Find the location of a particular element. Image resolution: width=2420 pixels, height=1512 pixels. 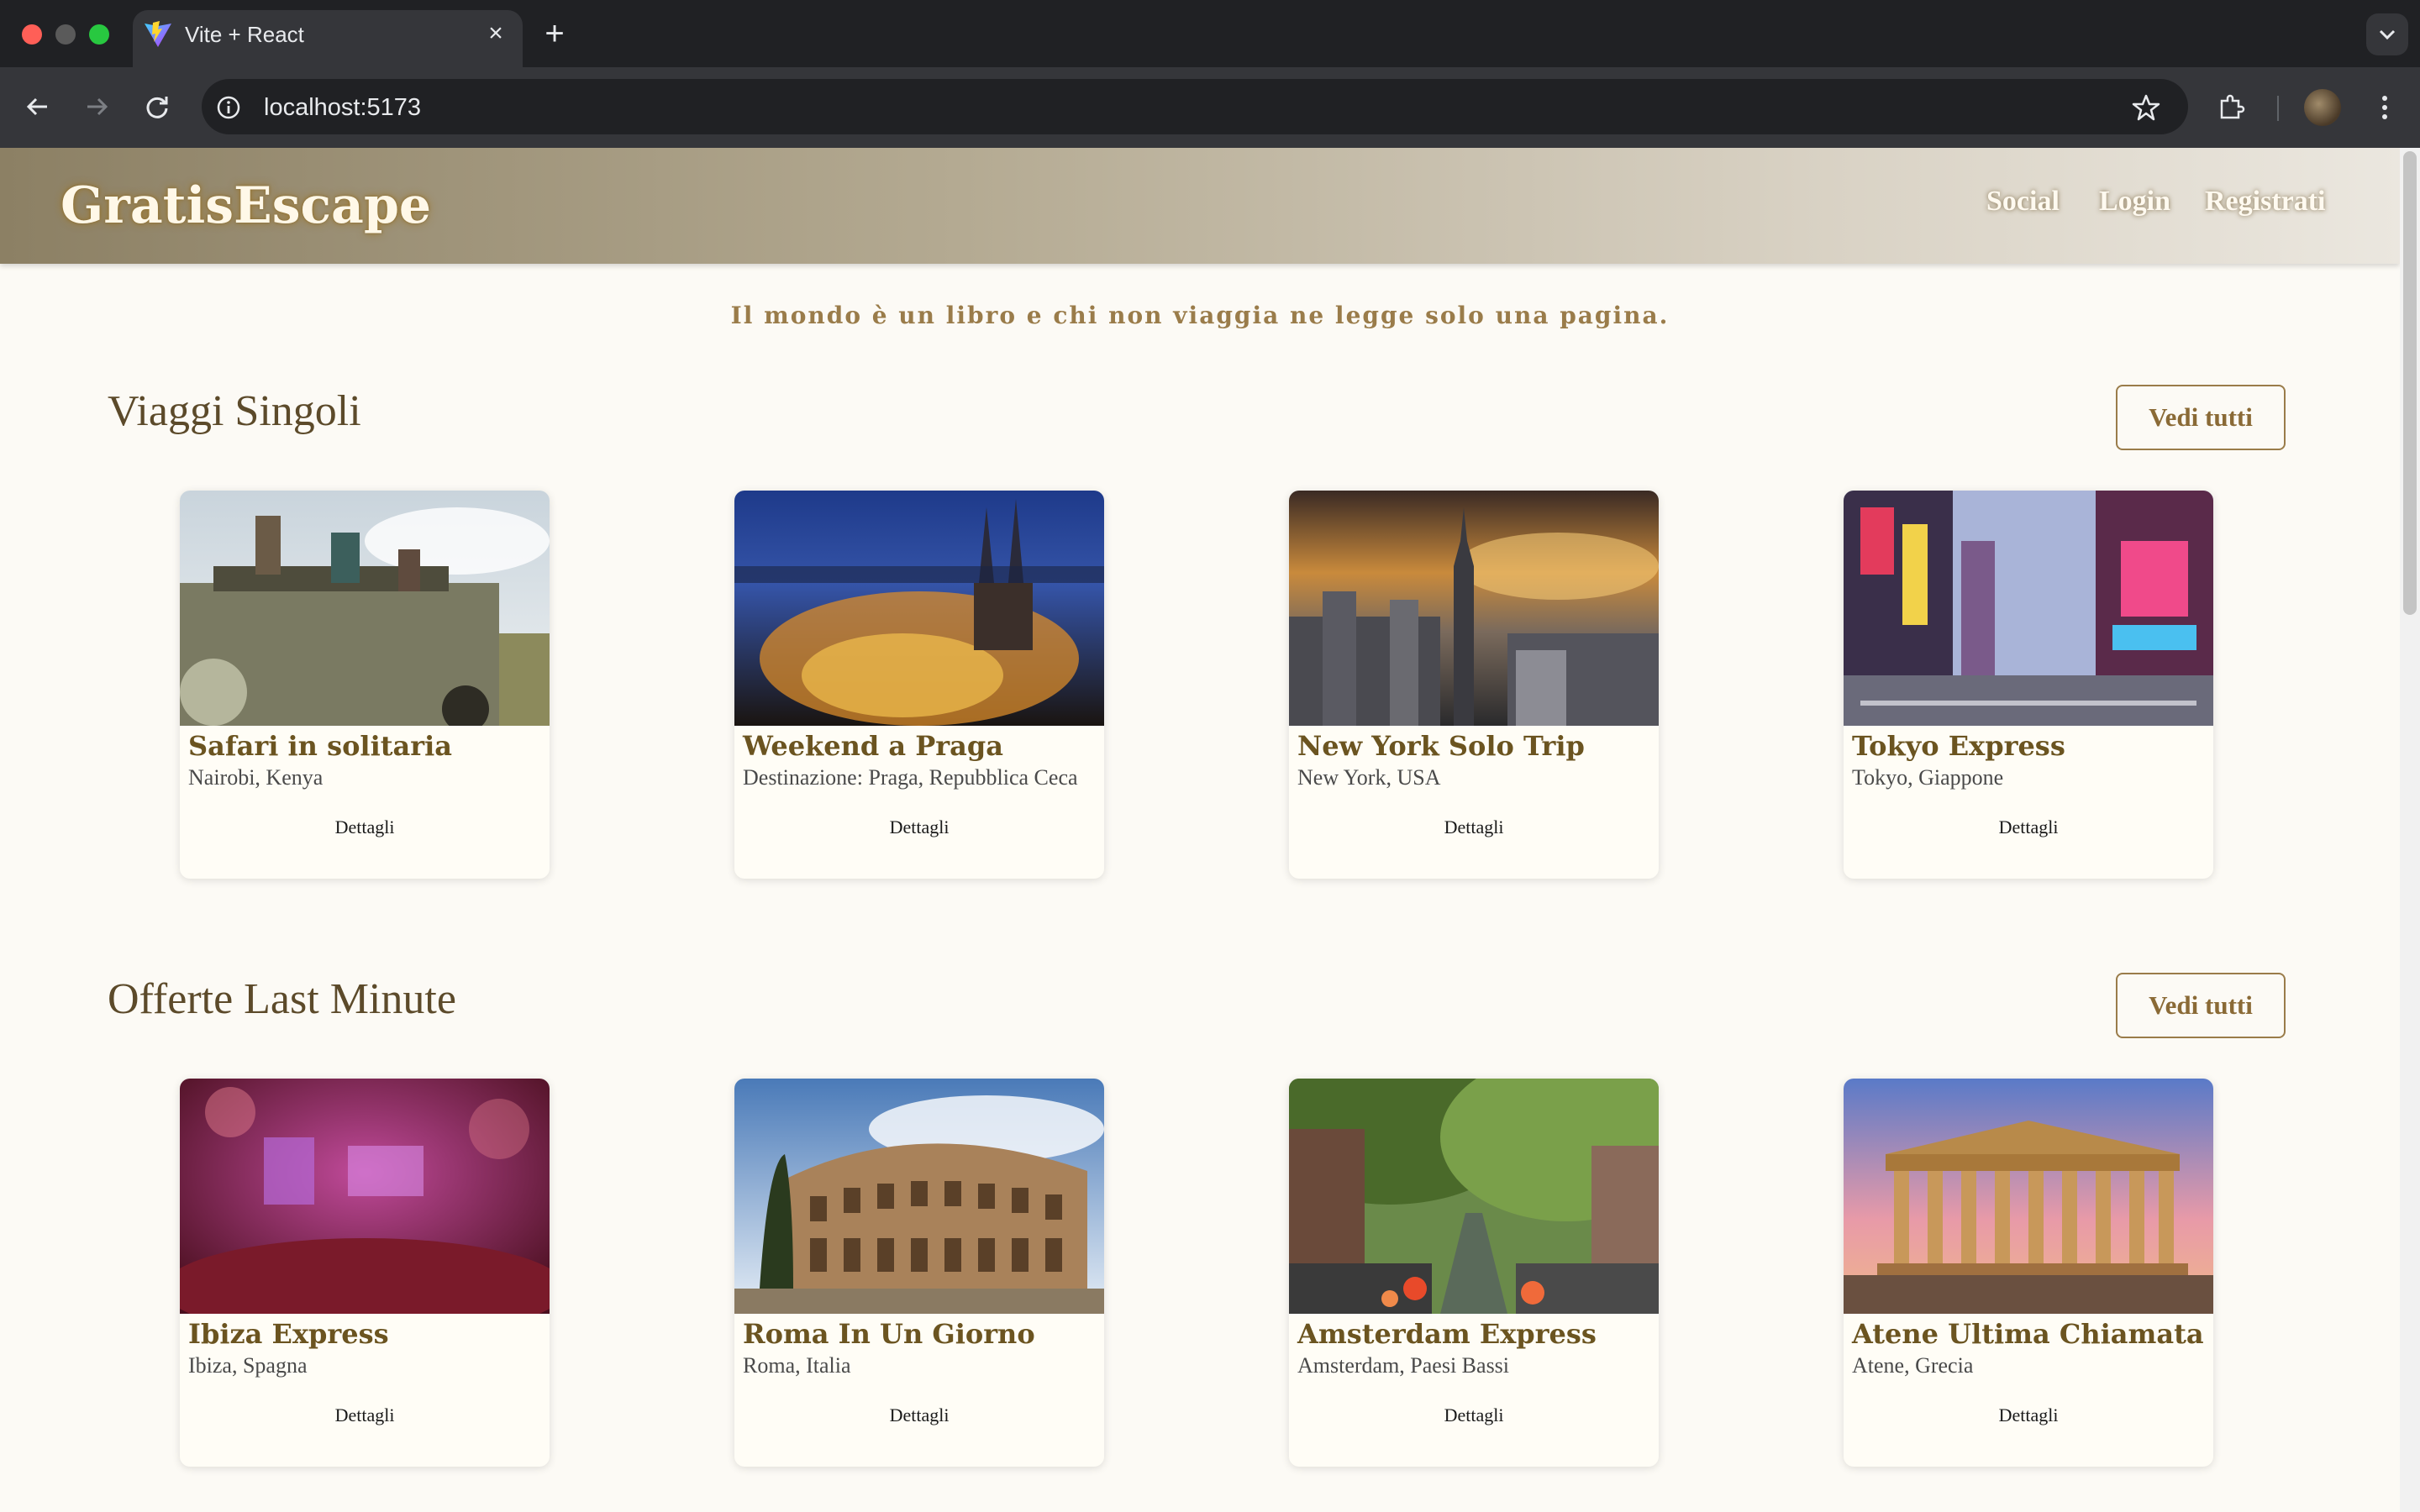

site-header: GratisEscape Social Login Registrati is located at coordinates (1200, 206).